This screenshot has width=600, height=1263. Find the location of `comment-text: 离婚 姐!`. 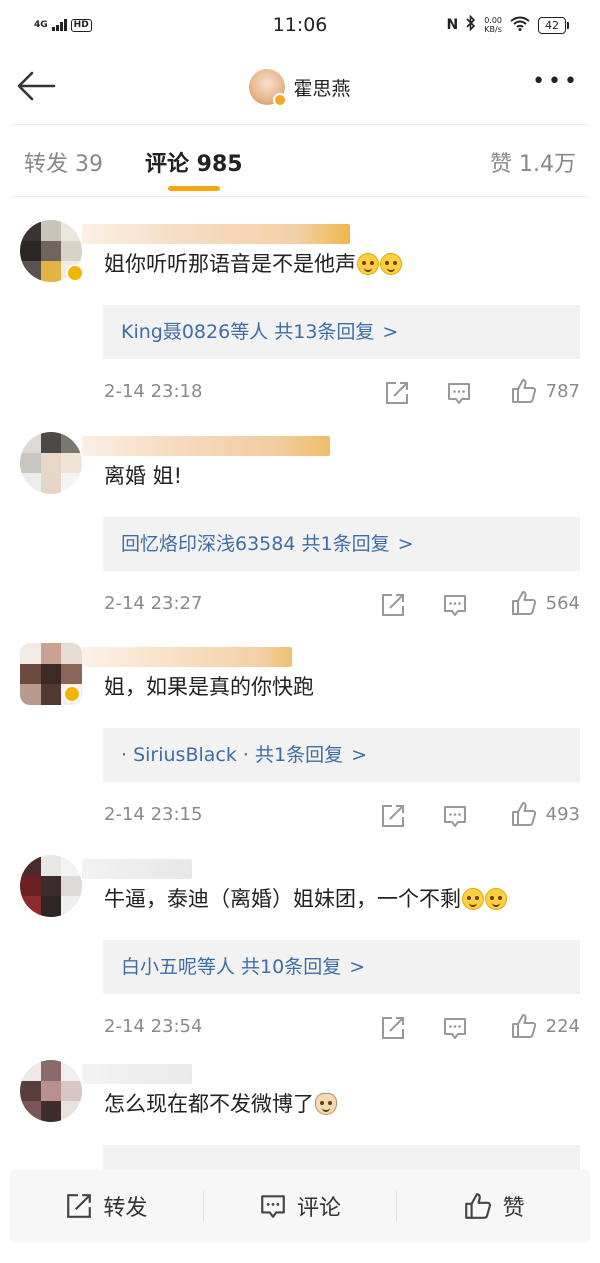

comment-text: 离婚 姐! is located at coordinates (143, 475).